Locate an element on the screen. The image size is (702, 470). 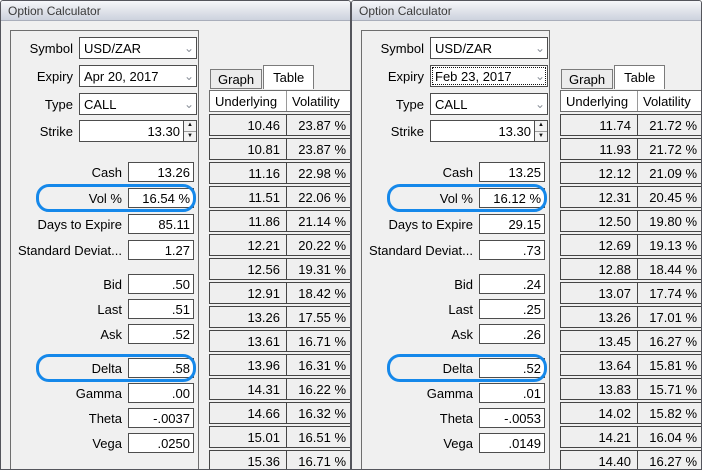
form-row: Vol % 16.54 % is located at coordinates (104, 198).